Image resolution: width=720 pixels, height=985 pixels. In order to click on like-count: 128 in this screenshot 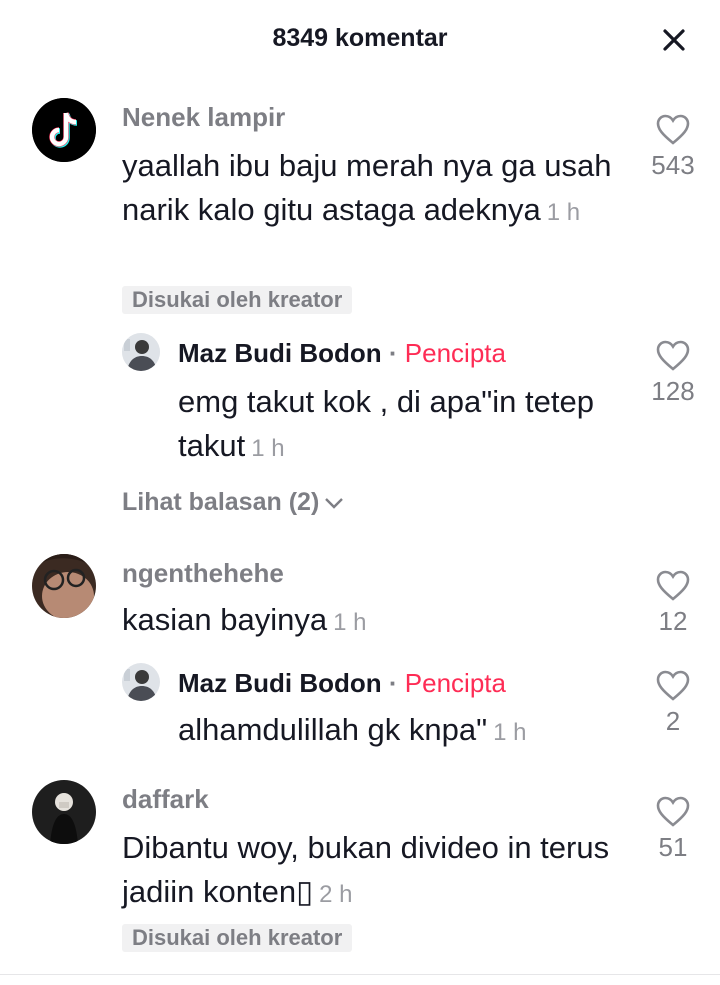, I will do `click(673, 391)`.